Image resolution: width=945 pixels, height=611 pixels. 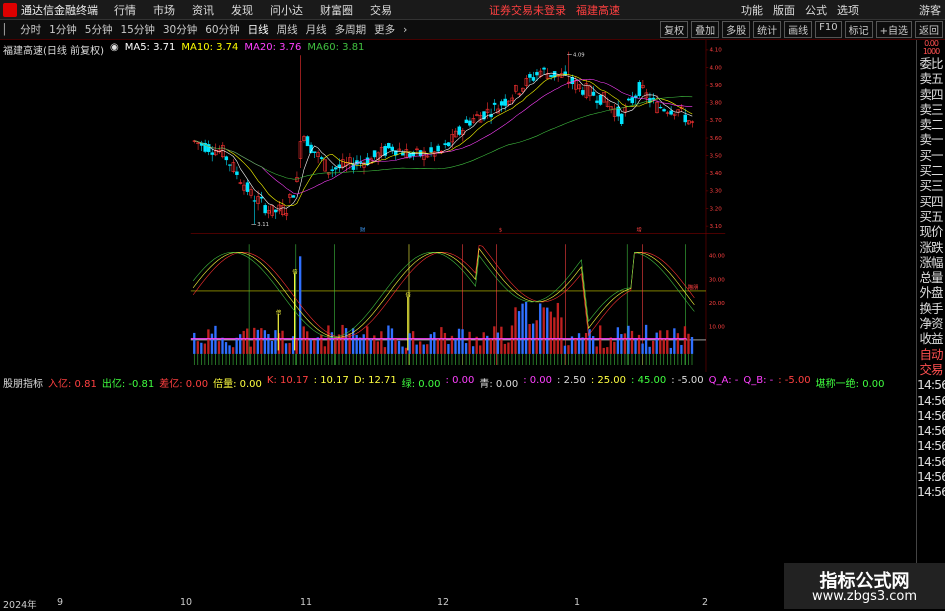 I want to click on tab-monthly: 月线, so click(x=316, y=29).